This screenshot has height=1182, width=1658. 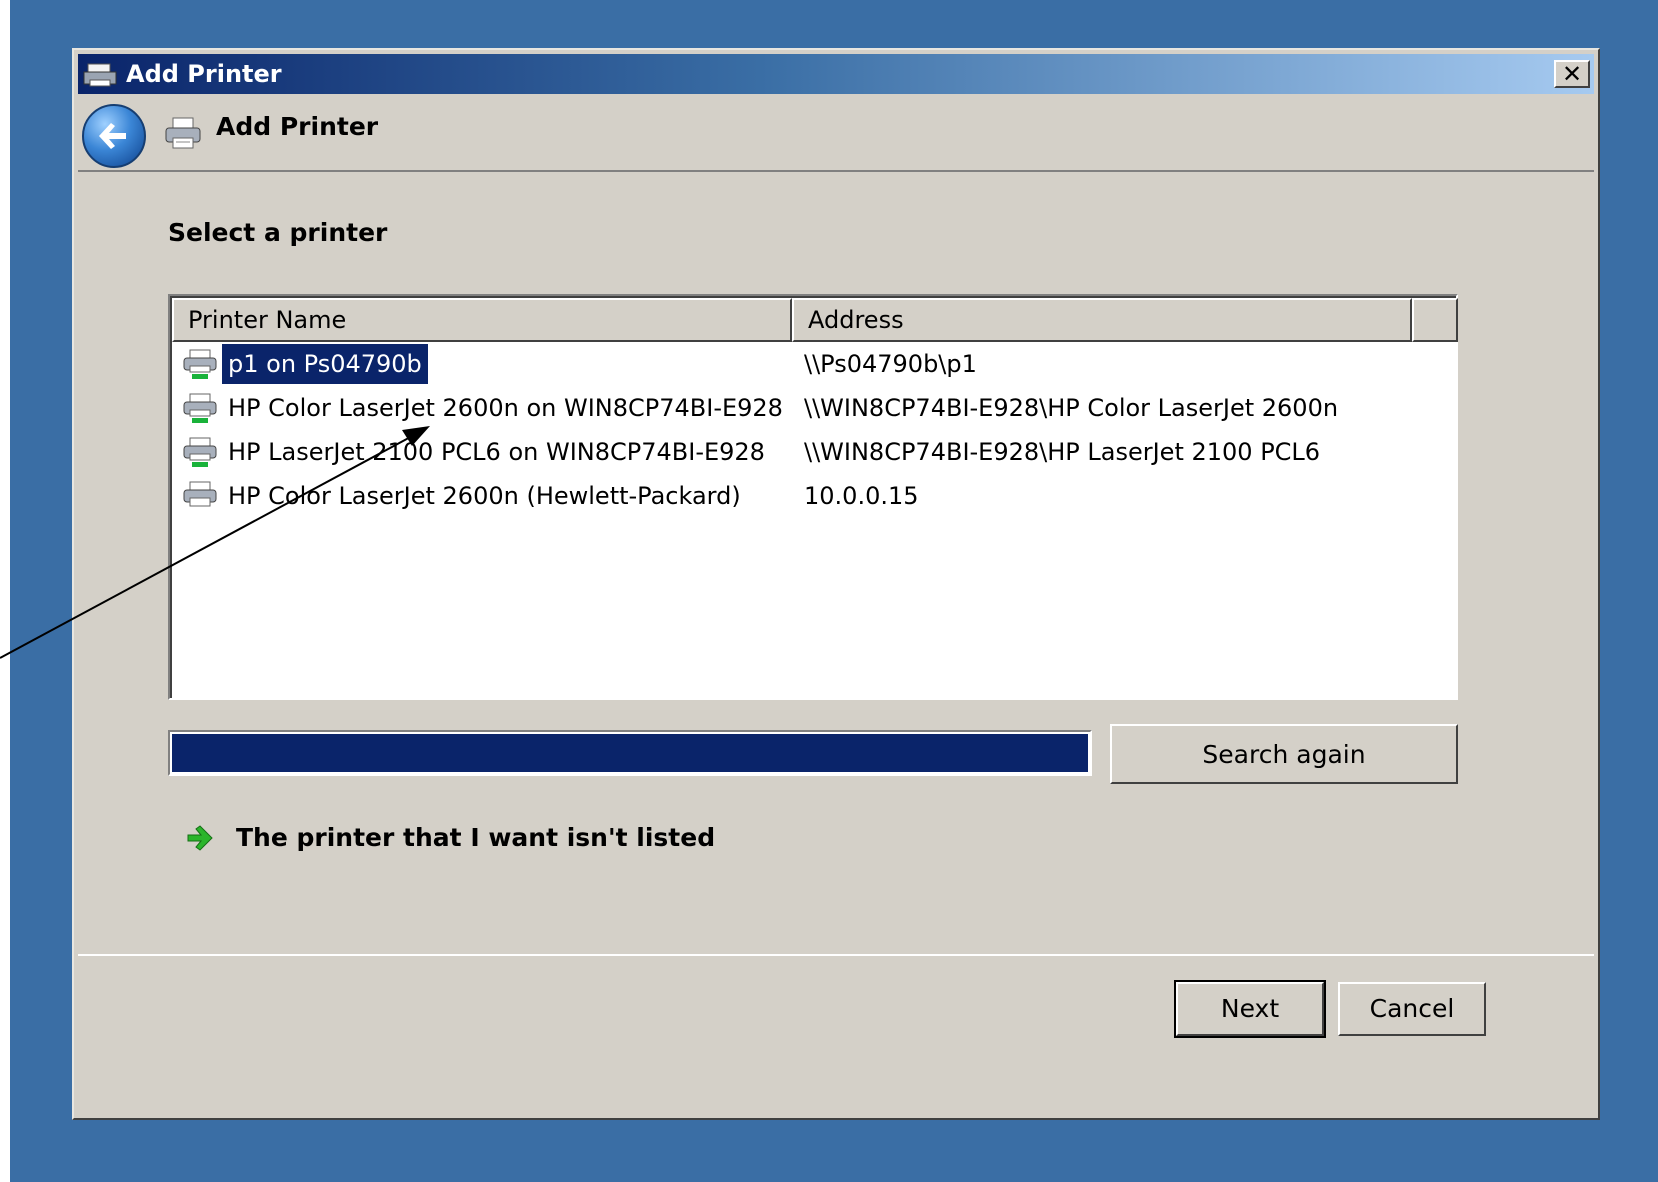 What do you see at coordinates (861, 496) in the screenshot?
I see `printer-address: 10.0.0.15` at bounding box center [861, 496].